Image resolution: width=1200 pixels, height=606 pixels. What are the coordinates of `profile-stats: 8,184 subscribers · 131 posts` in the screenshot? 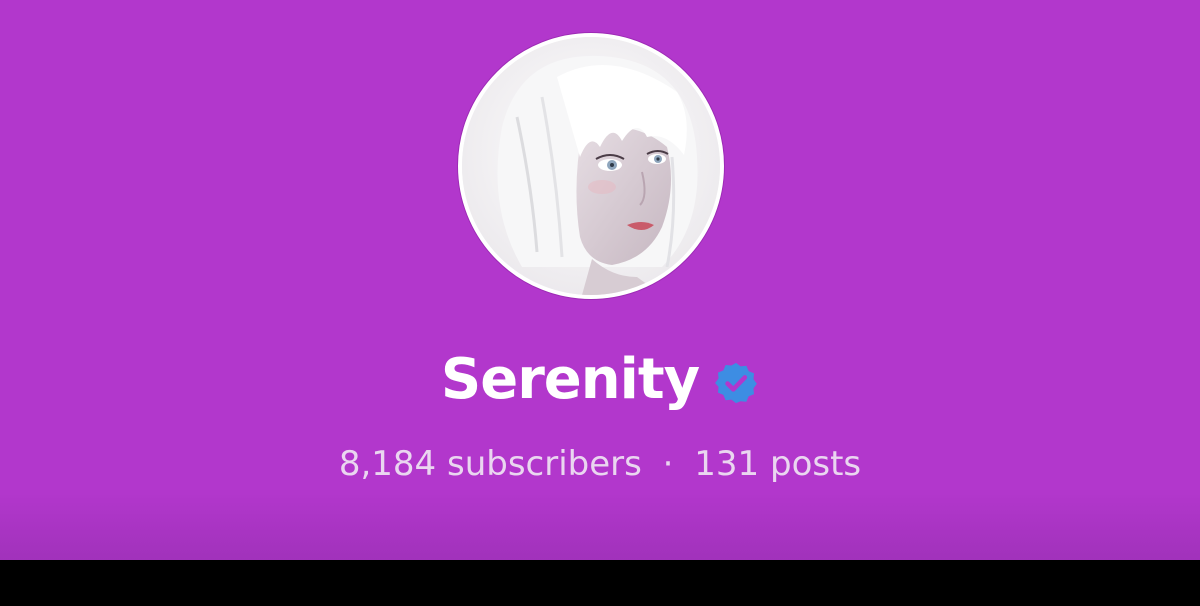 It's located at (600, 464).